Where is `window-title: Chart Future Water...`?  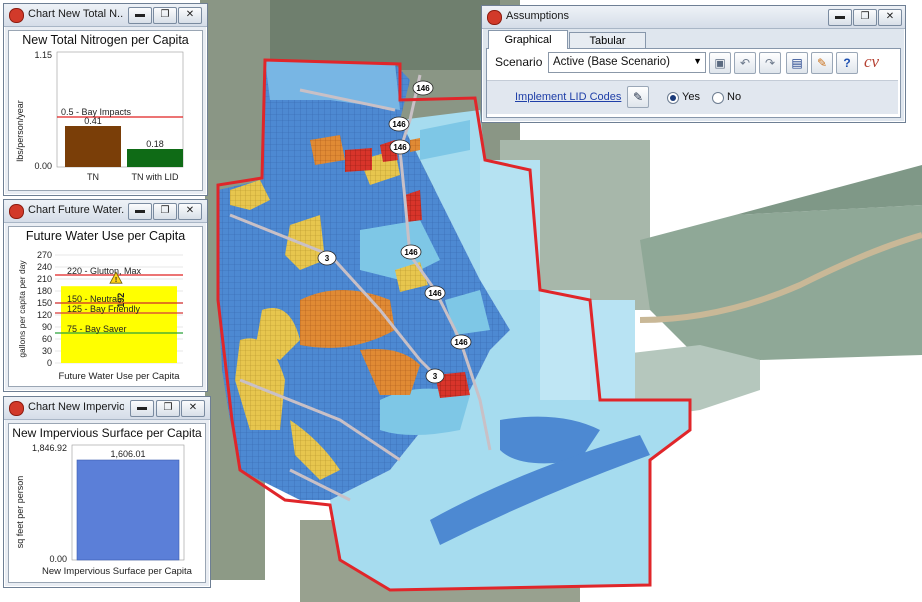 window-title: Chart Future Water... is located at coordinates (76, 210).